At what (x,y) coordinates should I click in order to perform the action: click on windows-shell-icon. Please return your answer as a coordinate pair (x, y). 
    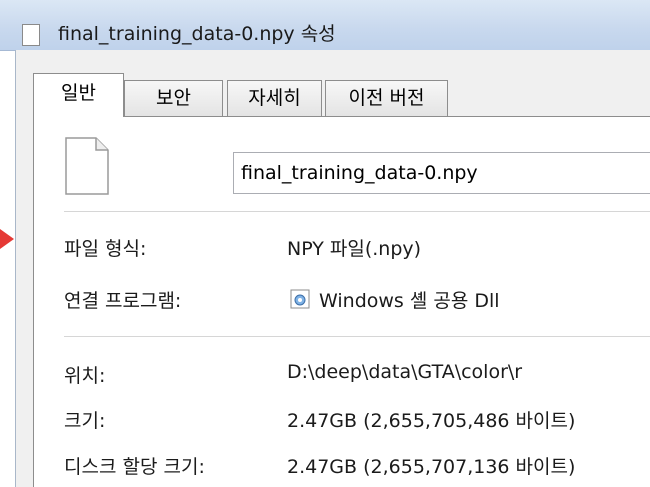
    Looking at the image, I should click on (300, 299).